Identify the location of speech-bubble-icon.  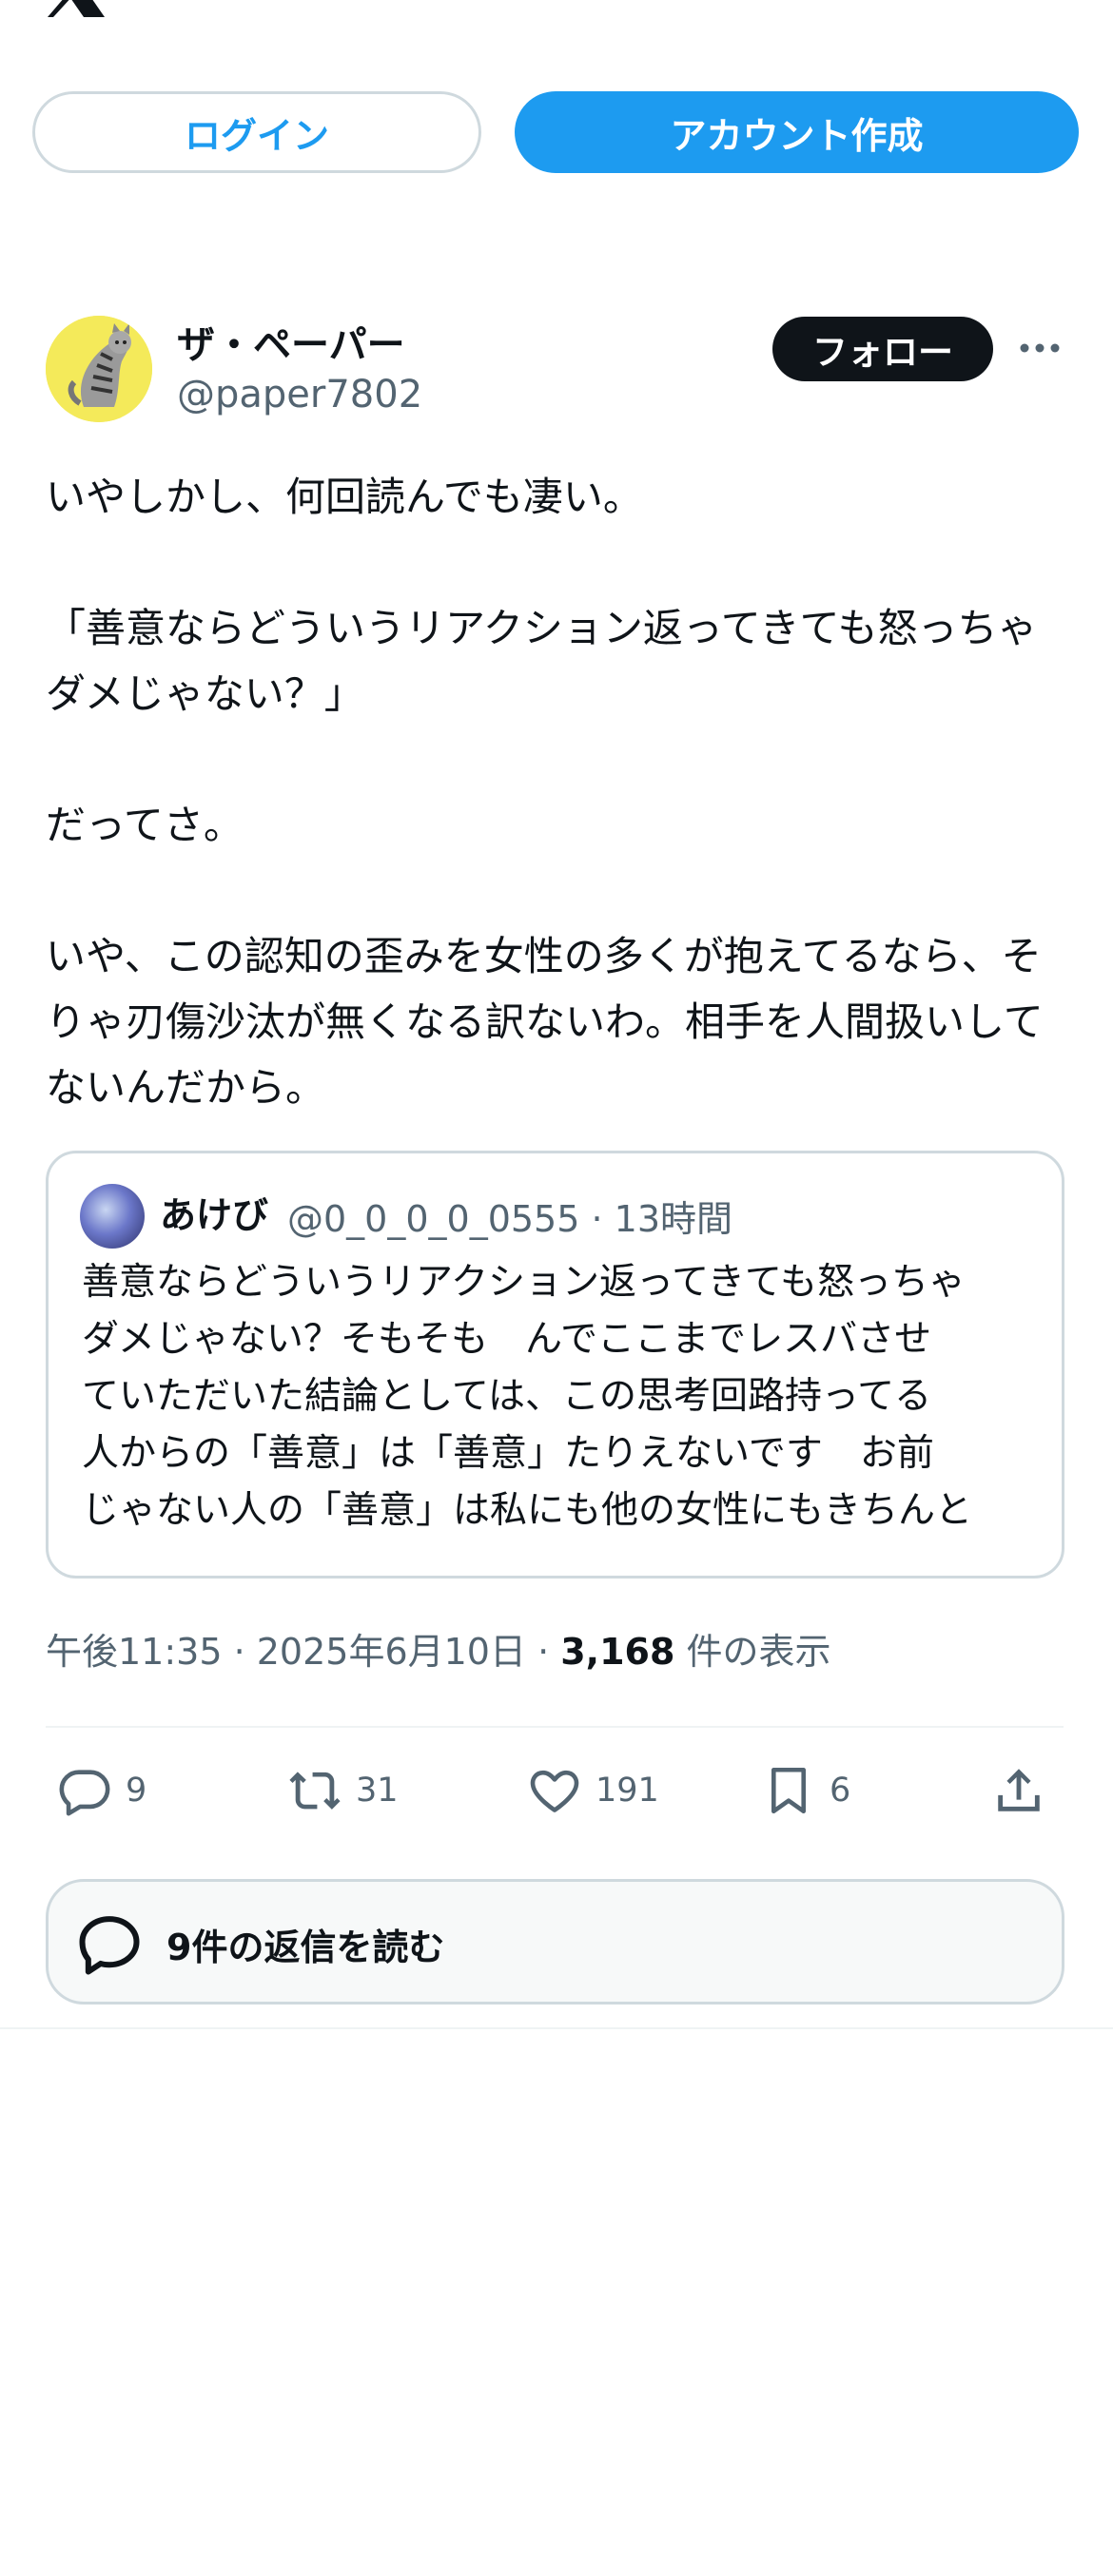
(109, 1945).